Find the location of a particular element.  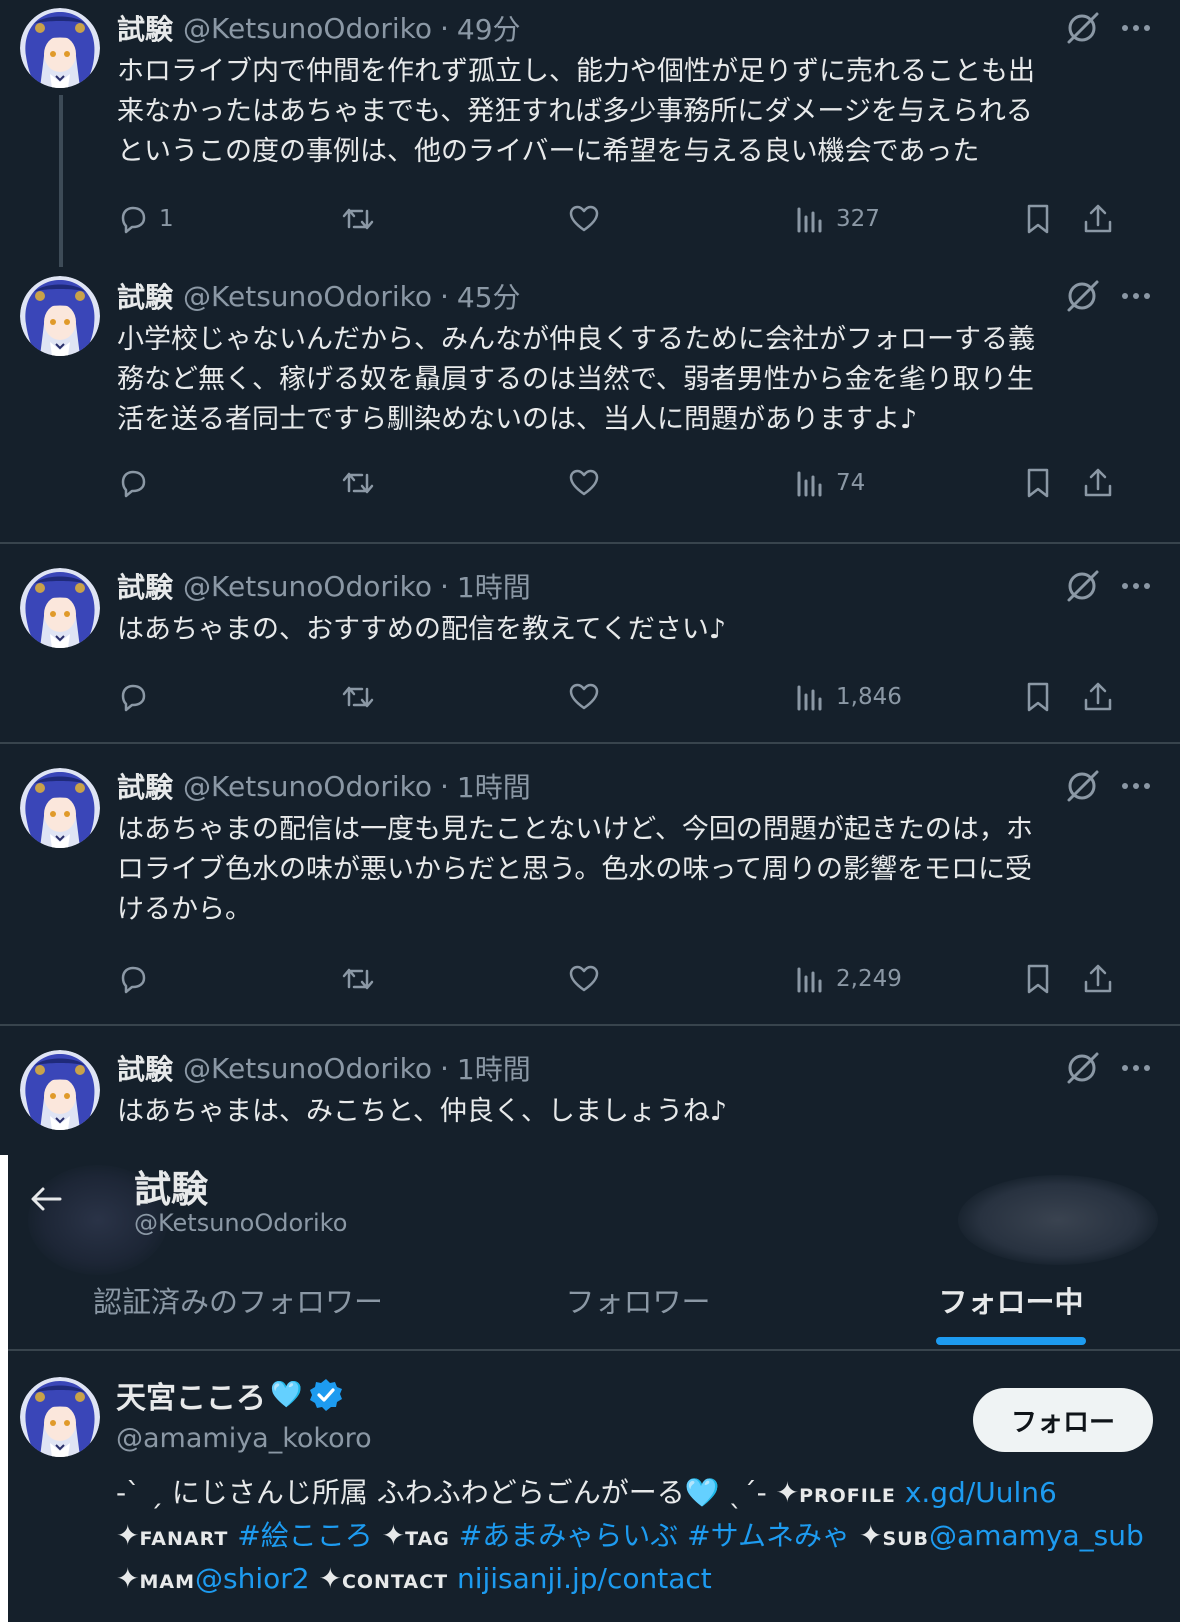

tweet-text-line: というこの度の事例は、他のライバーに希望を与える良い機会であった is located at coordinates (548, 151).